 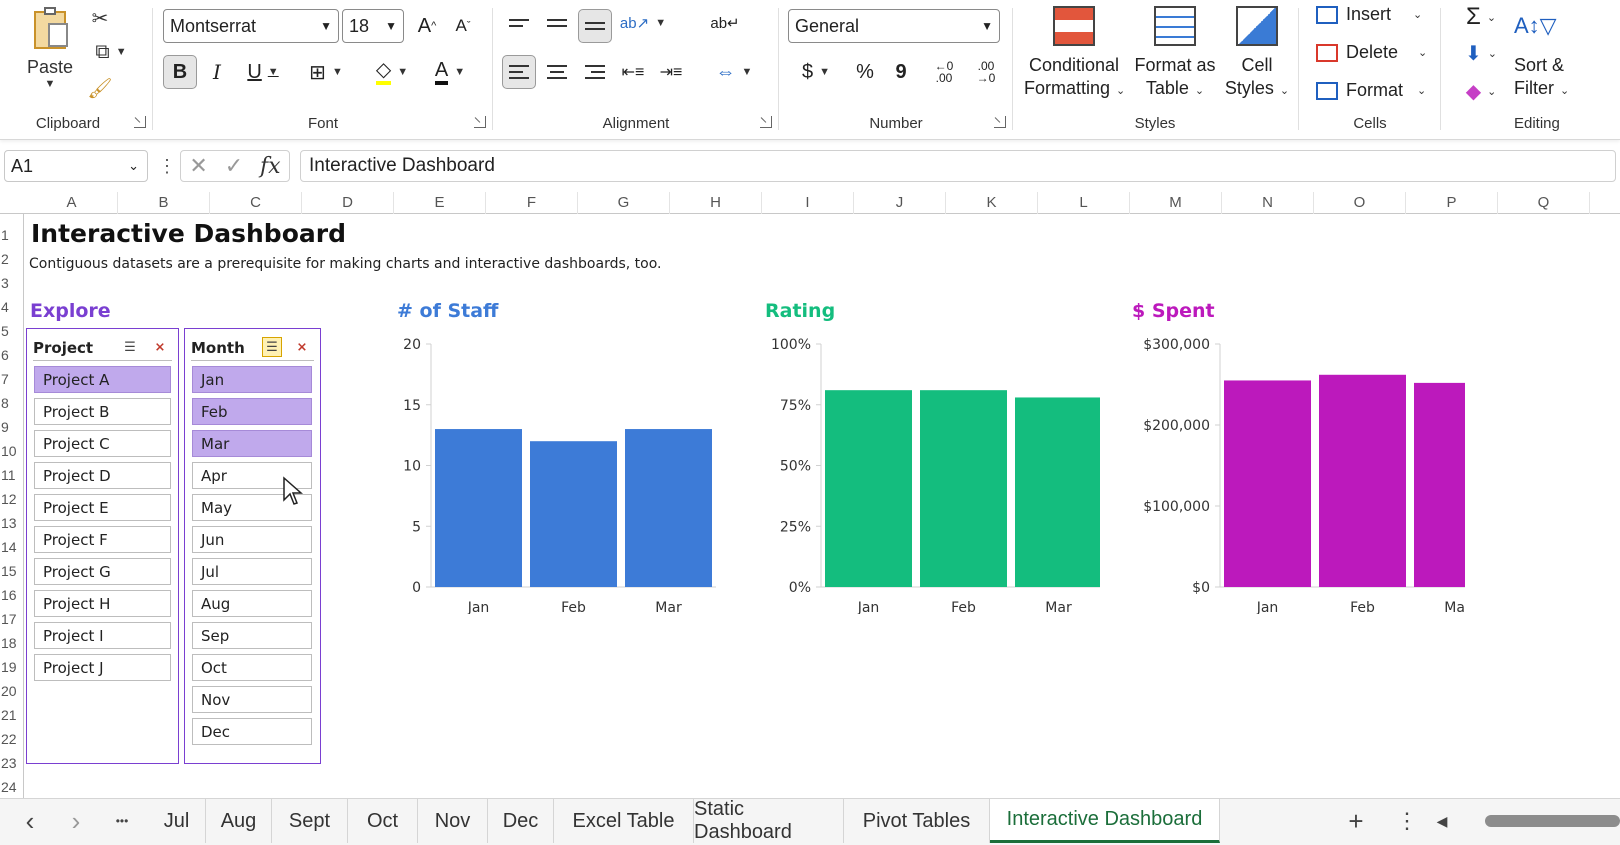 What do you see at coordinates (102, 379) in the screenshot?
I see `slicer-item: Project A` at bounding box center [102, 379].